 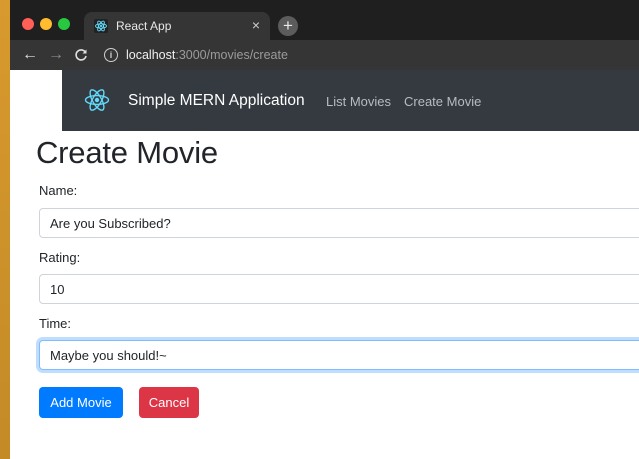 What do you see at coordinates (339, 223) in the screenshot?
I see `name-input` at bounding box center [339, 223].